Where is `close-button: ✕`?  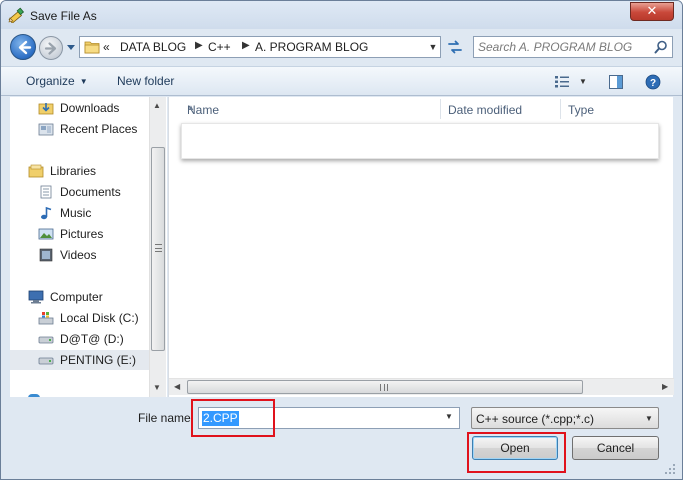
close-button: ✕ is located at coordinates (652, 11).